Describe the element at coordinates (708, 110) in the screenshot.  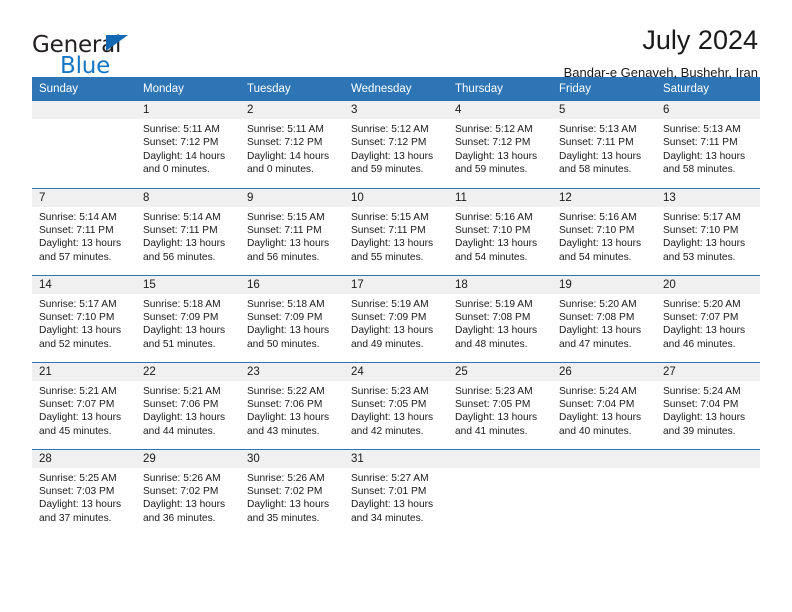
I see `day-number: 6` at that location.